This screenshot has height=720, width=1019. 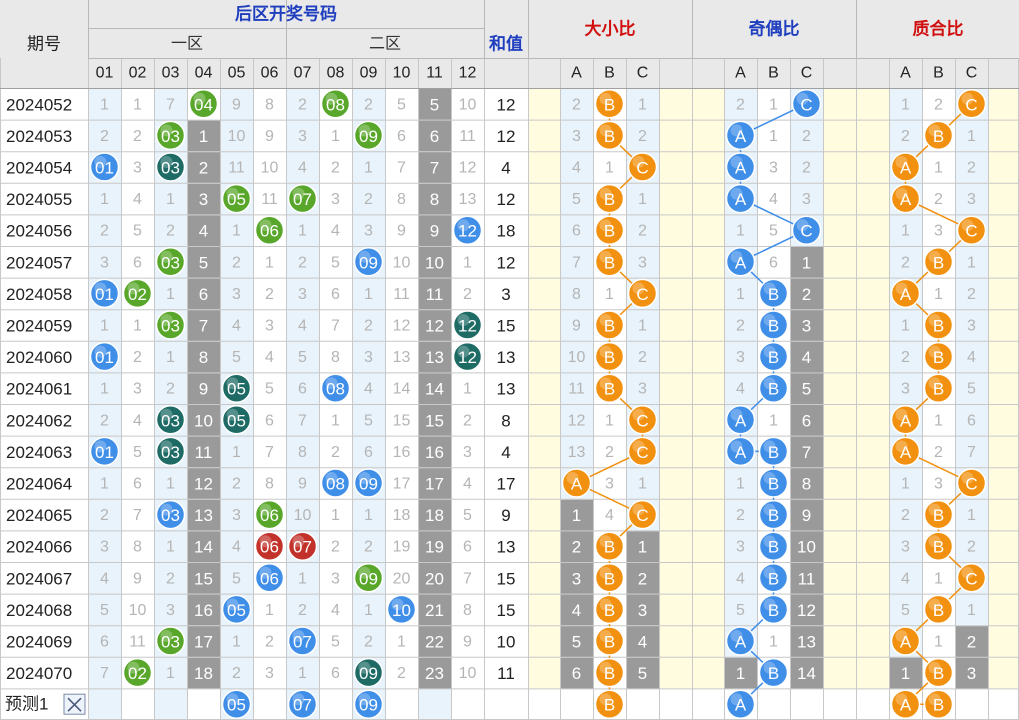 I want to click on close-icon, so click(x=74, y=704).